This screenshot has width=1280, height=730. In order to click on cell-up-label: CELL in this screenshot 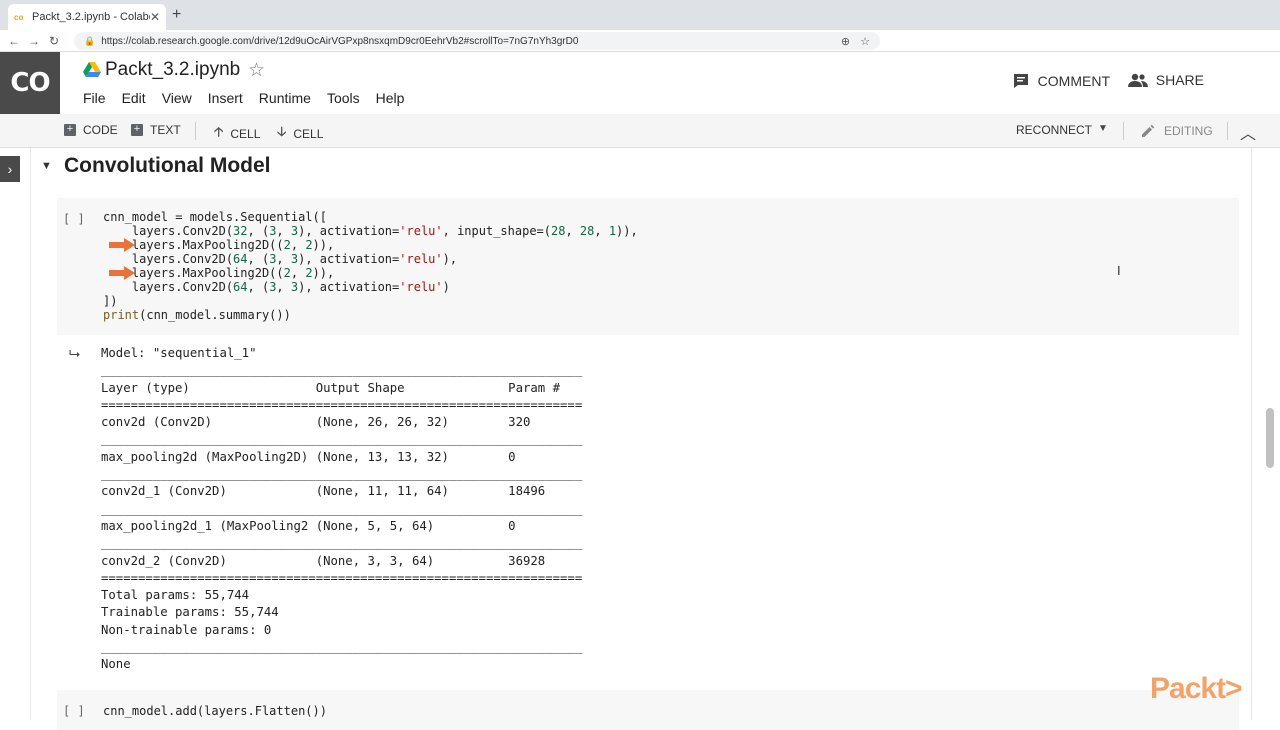, I will do `click(245, 134)`.